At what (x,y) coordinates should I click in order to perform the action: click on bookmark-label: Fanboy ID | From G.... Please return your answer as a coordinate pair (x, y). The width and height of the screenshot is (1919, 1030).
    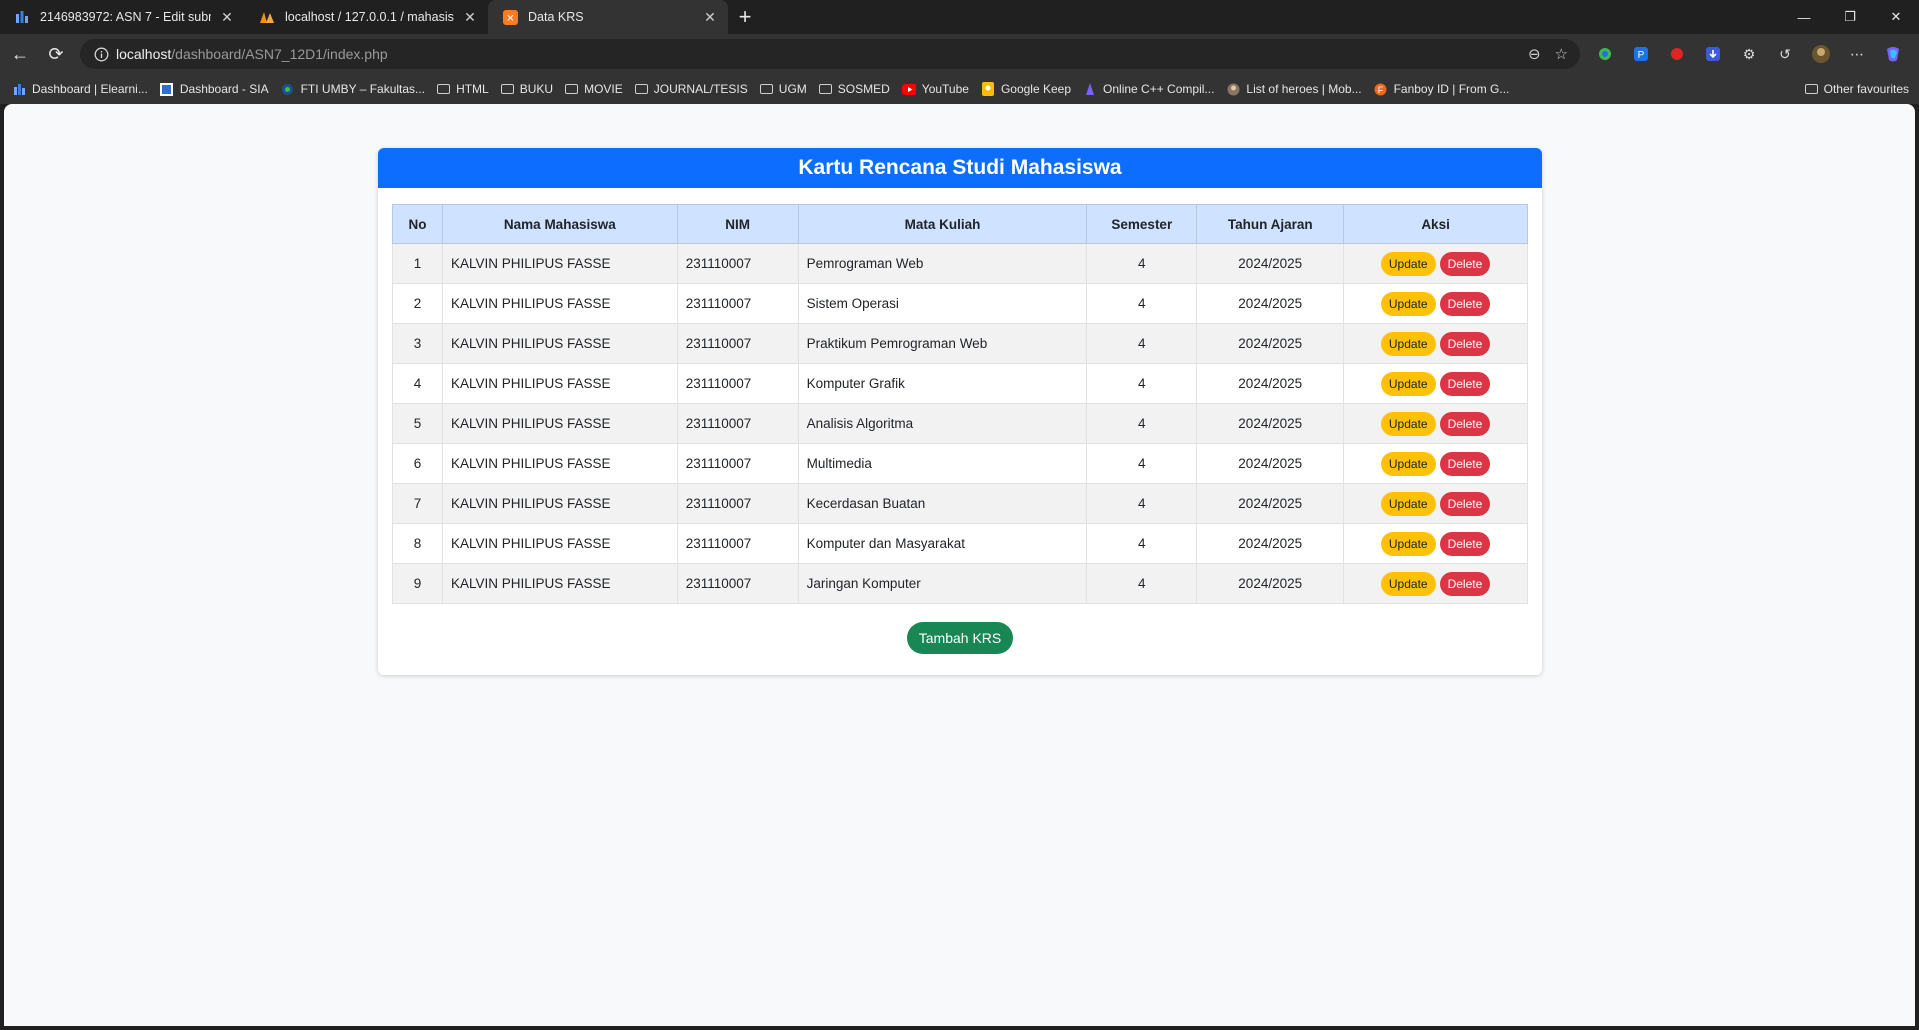
    Looking at the image, I should click on (1451, 89).